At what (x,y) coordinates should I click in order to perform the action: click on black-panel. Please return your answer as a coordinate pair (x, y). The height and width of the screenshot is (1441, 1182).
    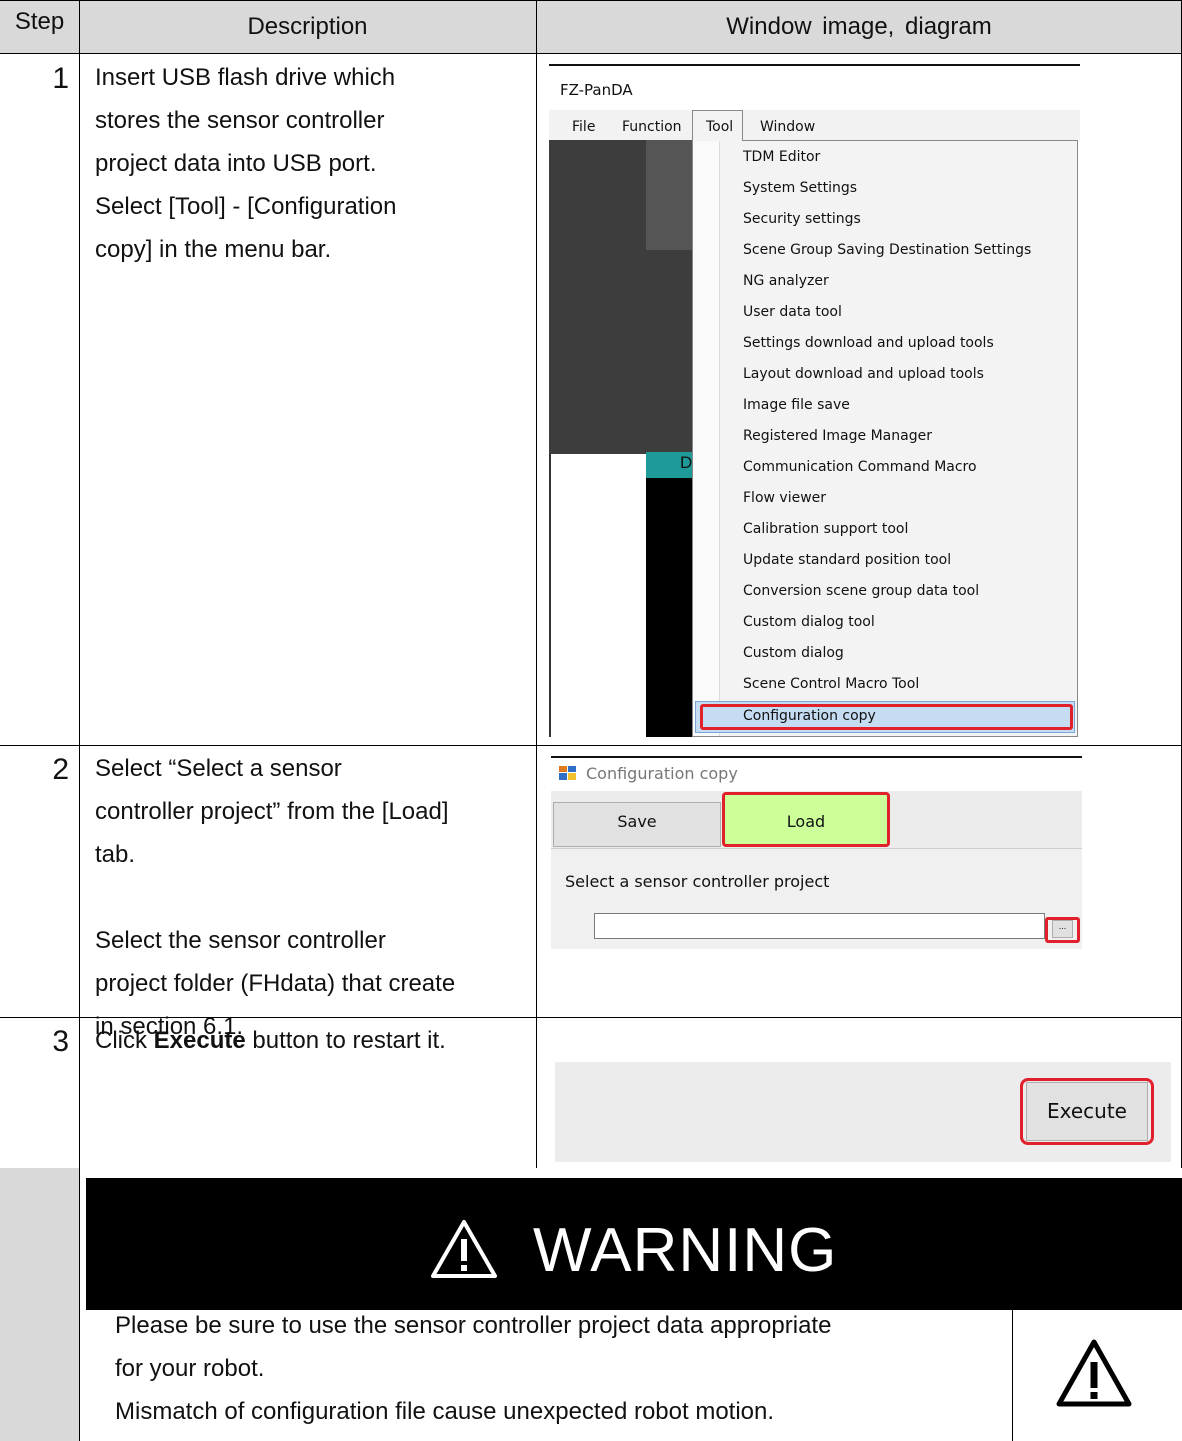
    Looking at the image, I should click on (669, 607).